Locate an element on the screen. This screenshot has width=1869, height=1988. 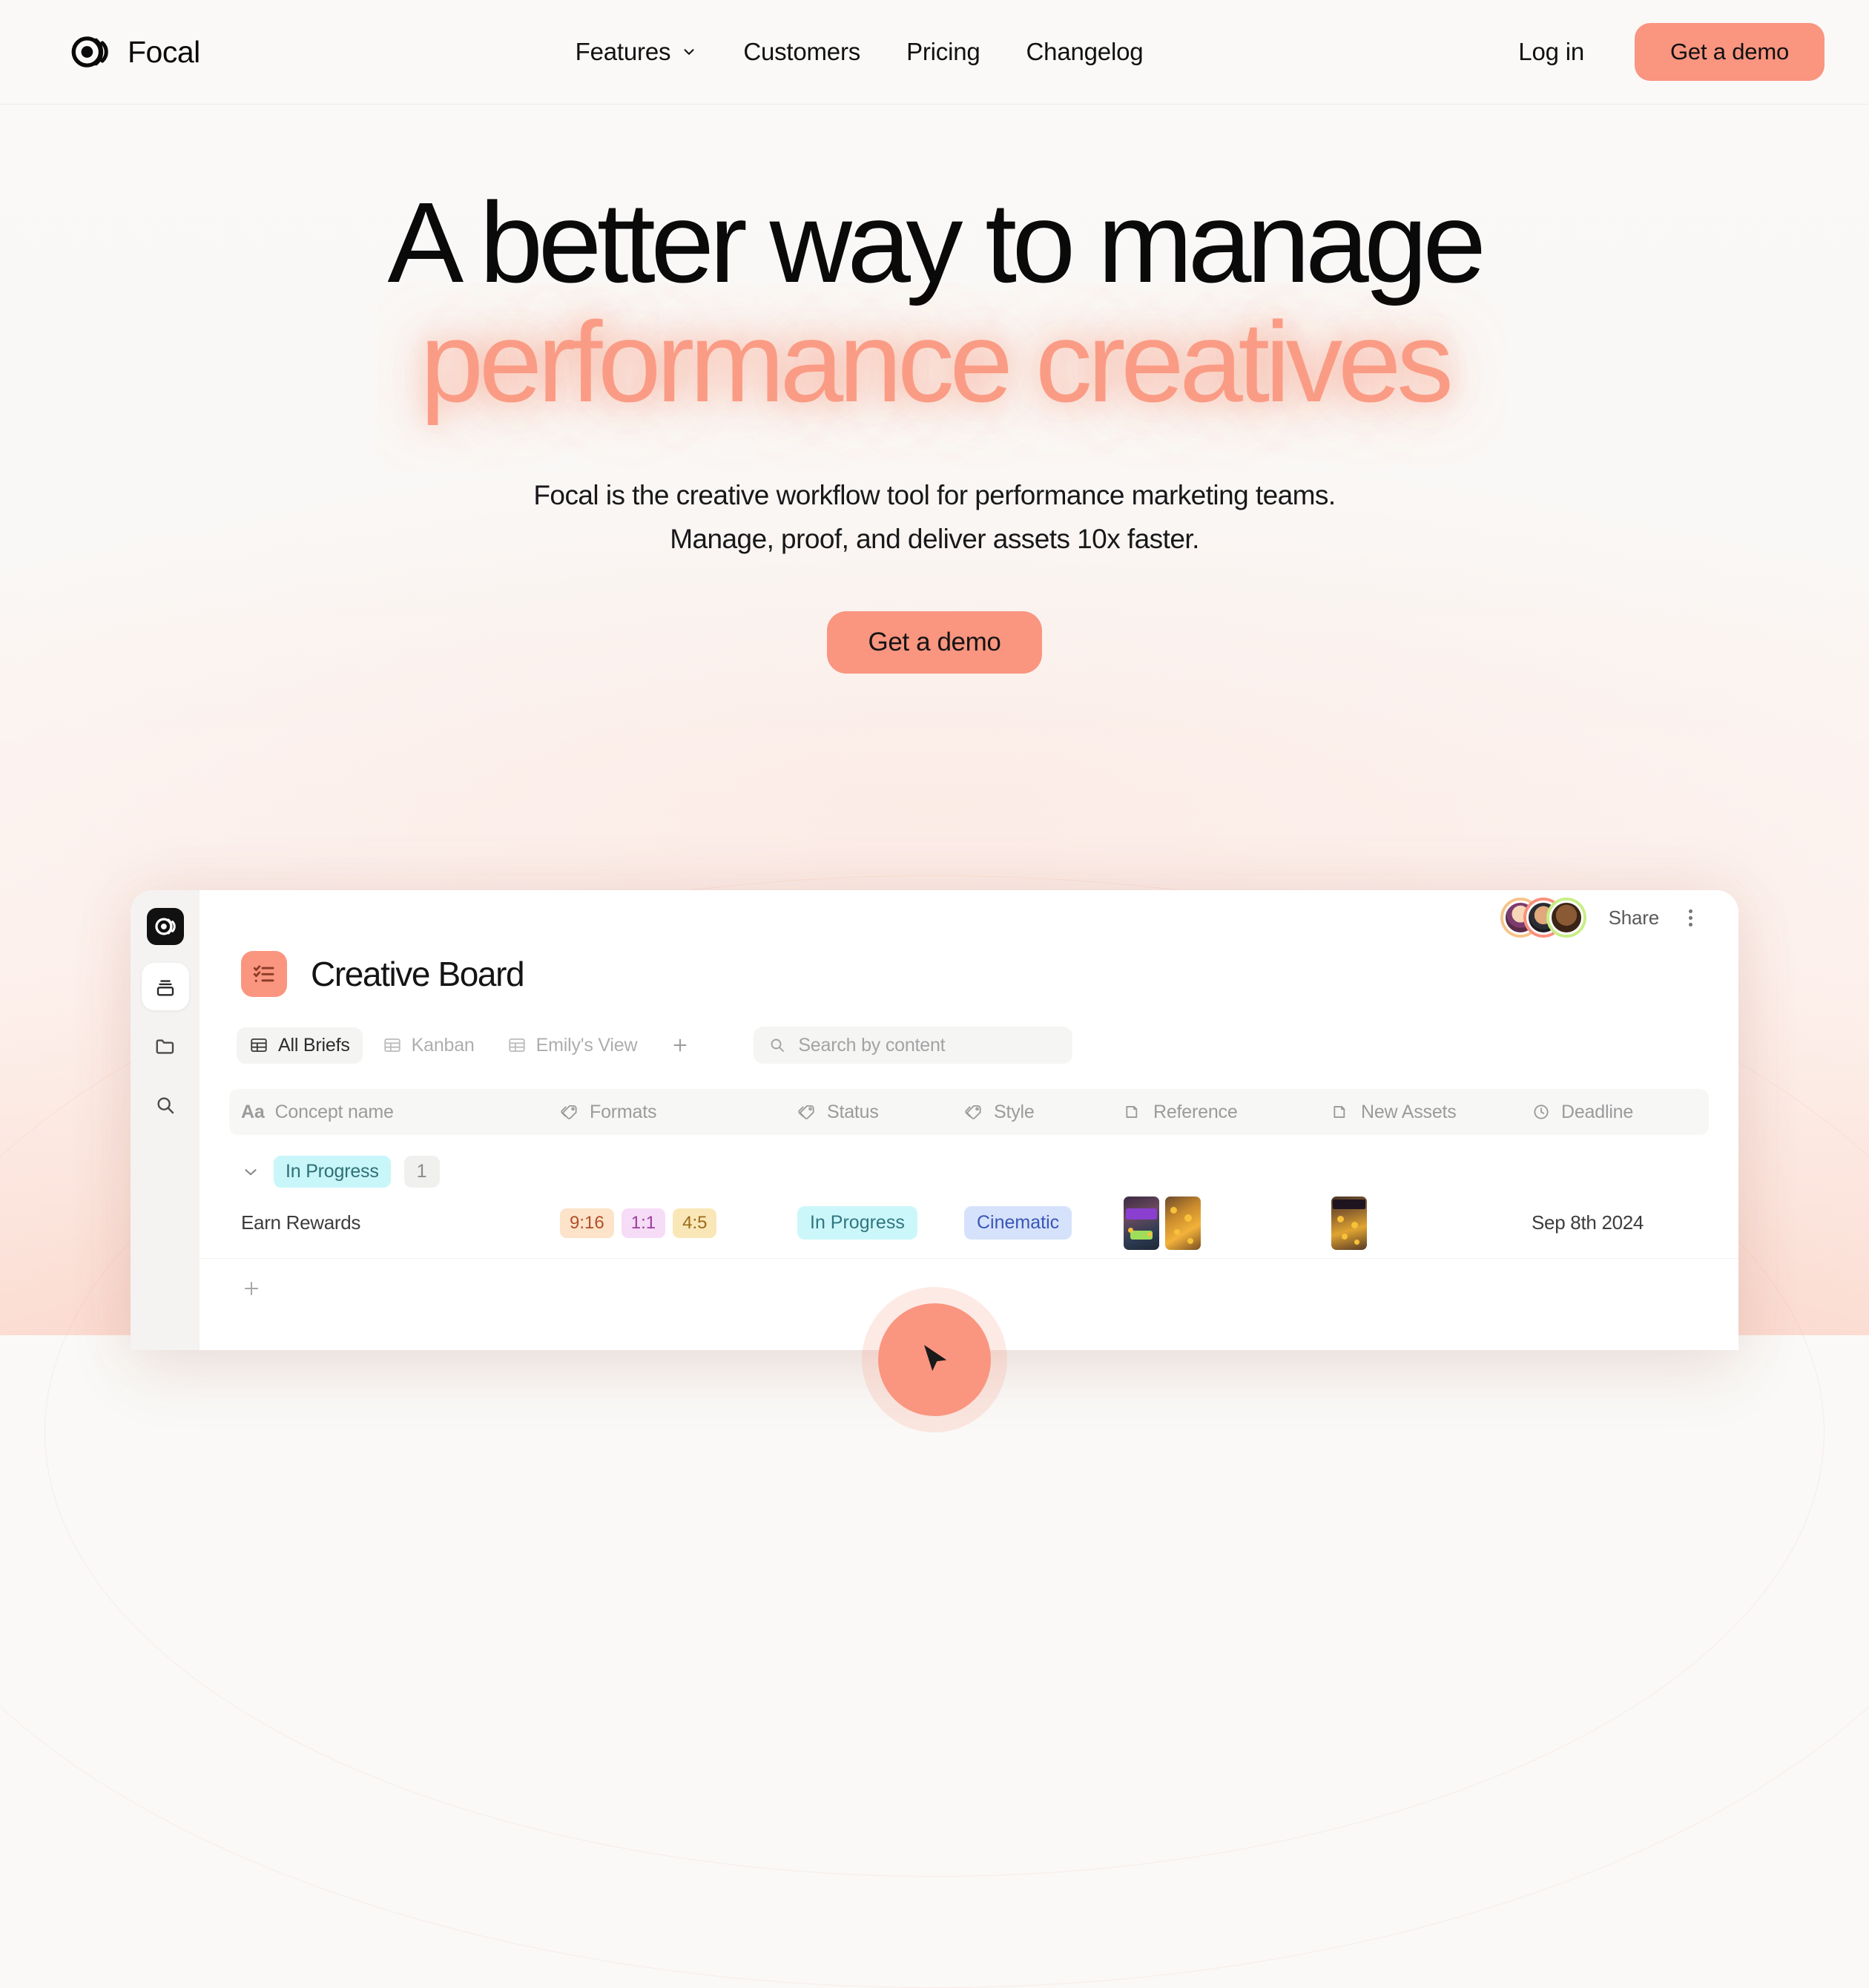
tab-emilys-view: Emily's View is located at coordinates (572, 1045).